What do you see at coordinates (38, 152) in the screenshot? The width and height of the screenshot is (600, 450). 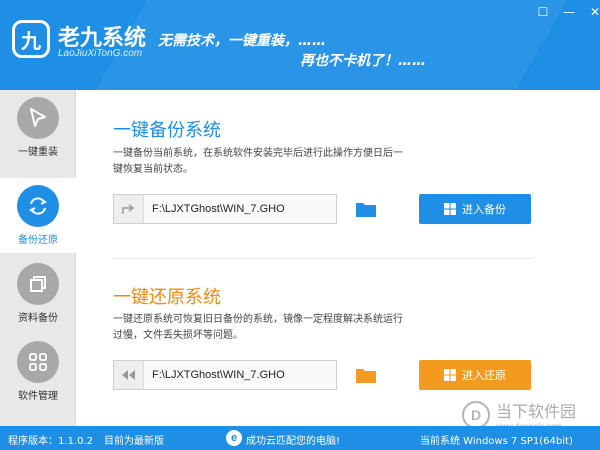 I see `sidebar-item-label: 一键重装` at bounding box center [38, 152].